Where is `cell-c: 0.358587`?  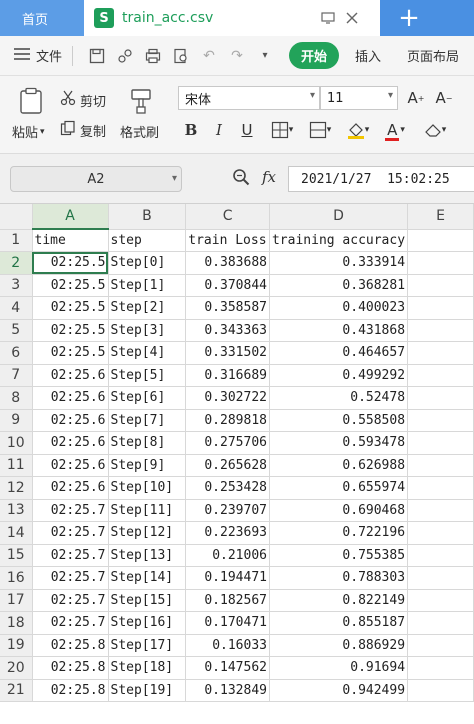
cell-c: 0.358587 is located at coordinates (227, 308).